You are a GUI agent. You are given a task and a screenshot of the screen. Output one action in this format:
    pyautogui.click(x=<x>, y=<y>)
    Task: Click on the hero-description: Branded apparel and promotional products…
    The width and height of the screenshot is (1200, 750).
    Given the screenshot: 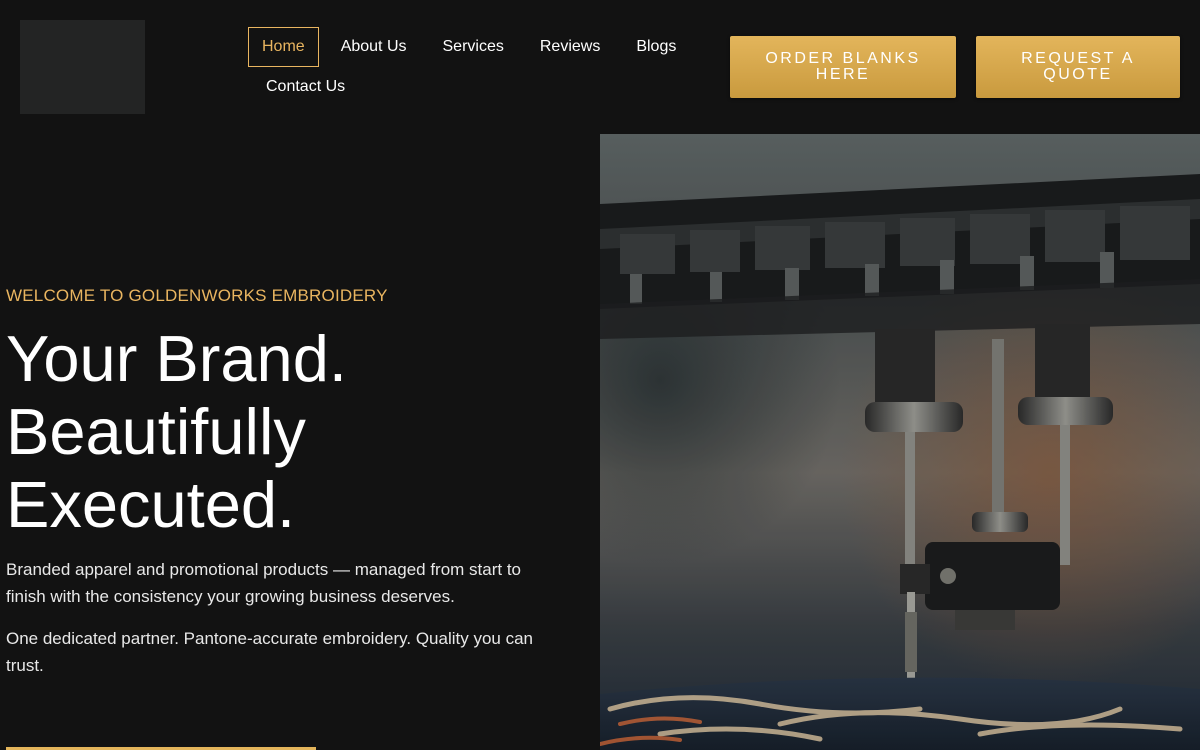 What is the action you would take?
    pyautogui.click(x=264, y=583)
    